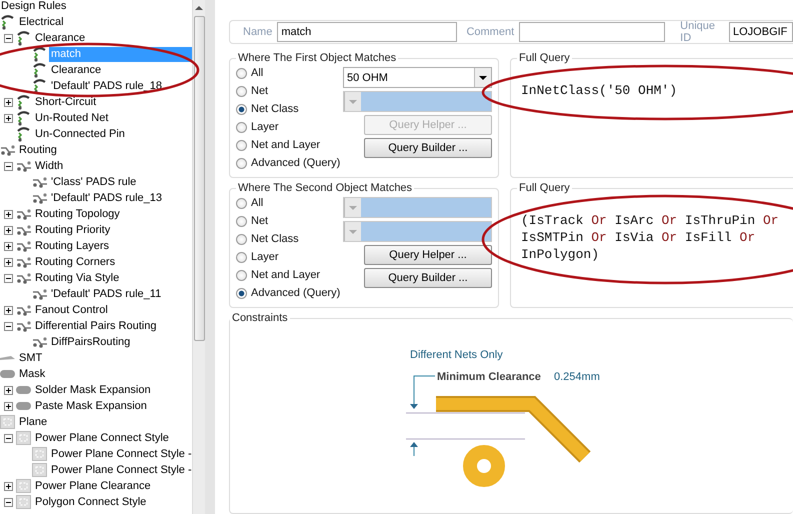 The height and width of the screenshot is (514, 793). Describe the element at coordinates (33, 422) in the screenshot. I see `tree-item: Plane` at that location.